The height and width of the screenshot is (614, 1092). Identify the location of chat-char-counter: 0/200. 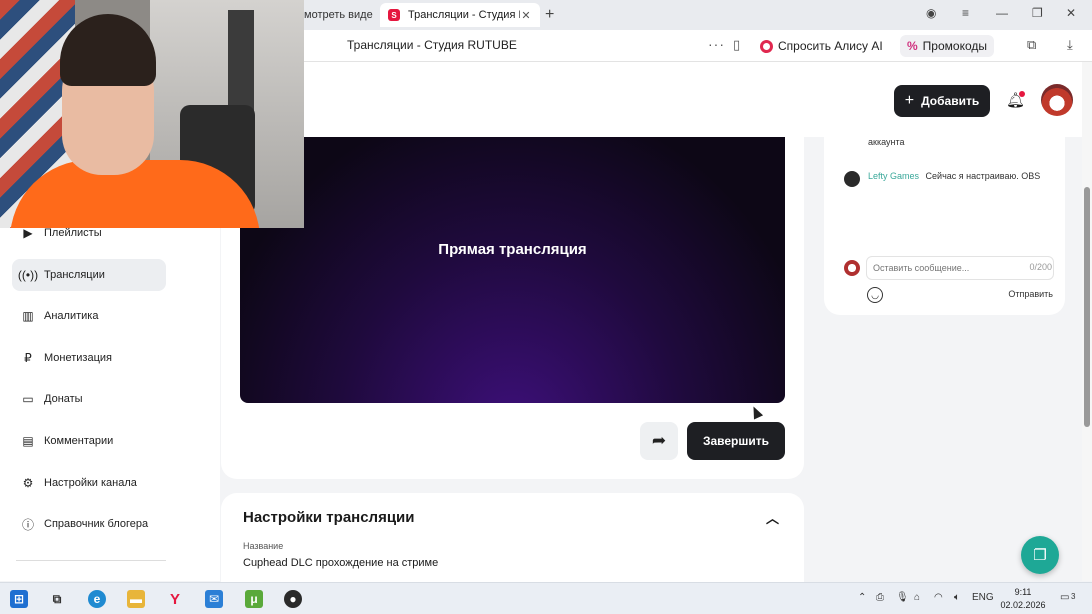
(1040, 267).